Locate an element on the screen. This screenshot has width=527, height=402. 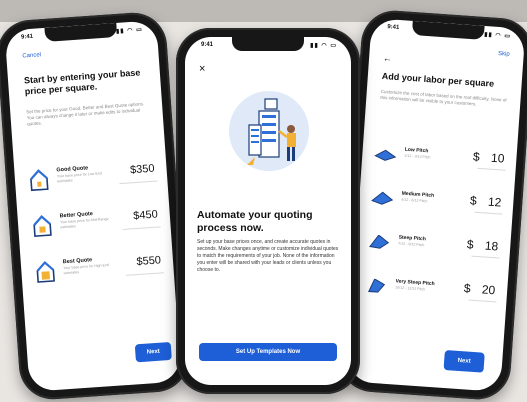
pitch-price-input-very-steep: $ 20 is located at coordinates (479, 289).